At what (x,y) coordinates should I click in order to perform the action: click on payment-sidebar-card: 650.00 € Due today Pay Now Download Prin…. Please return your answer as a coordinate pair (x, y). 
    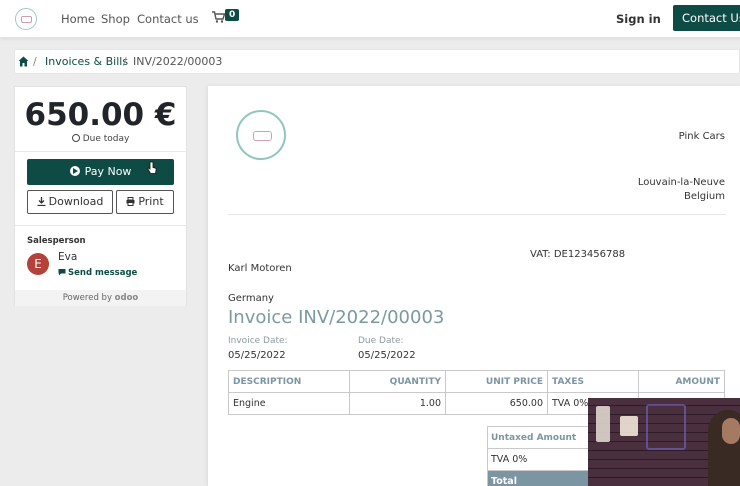
    Looking at the image, I should click on (100, 196).